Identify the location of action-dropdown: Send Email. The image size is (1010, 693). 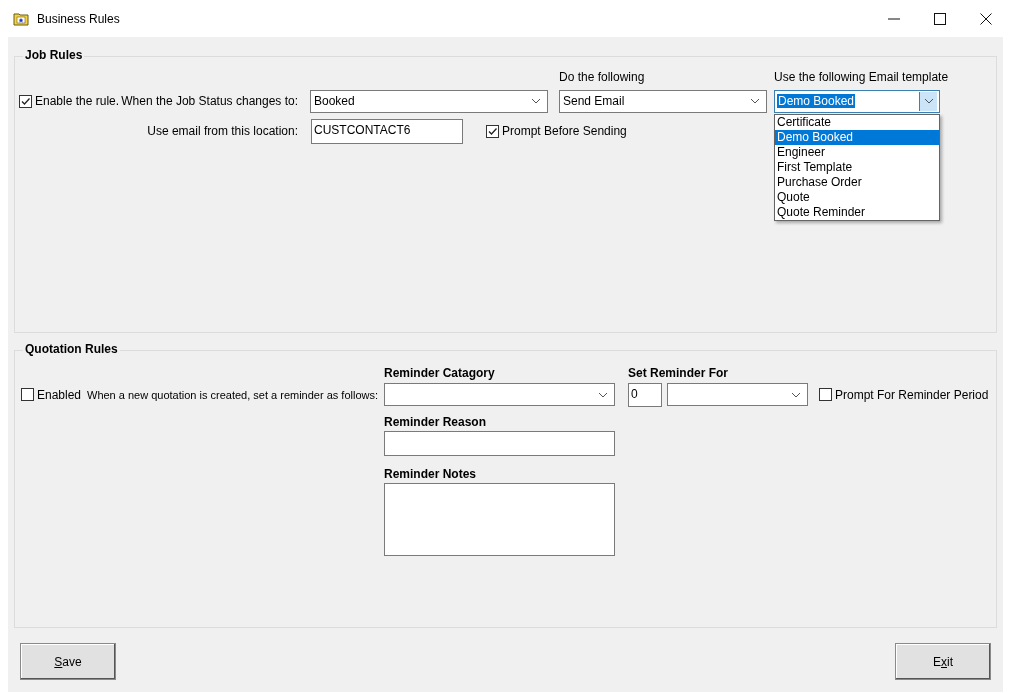
(663, 101).